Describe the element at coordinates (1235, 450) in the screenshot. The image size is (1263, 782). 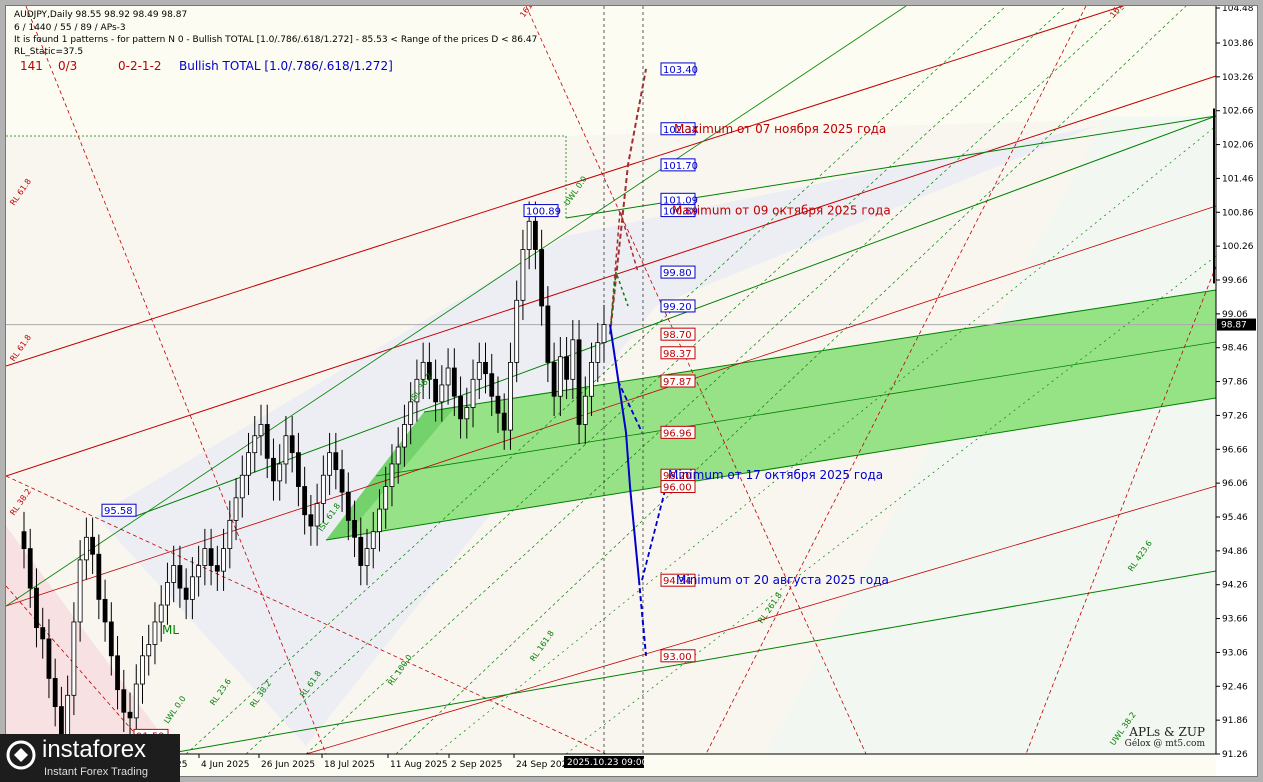
I see `y-tick-label: 96.66` at that location.